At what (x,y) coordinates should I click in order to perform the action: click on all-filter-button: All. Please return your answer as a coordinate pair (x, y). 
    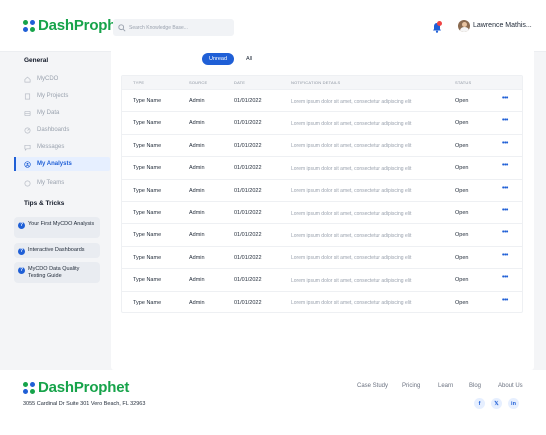
    Looking at the image, I should click on (249, 59).